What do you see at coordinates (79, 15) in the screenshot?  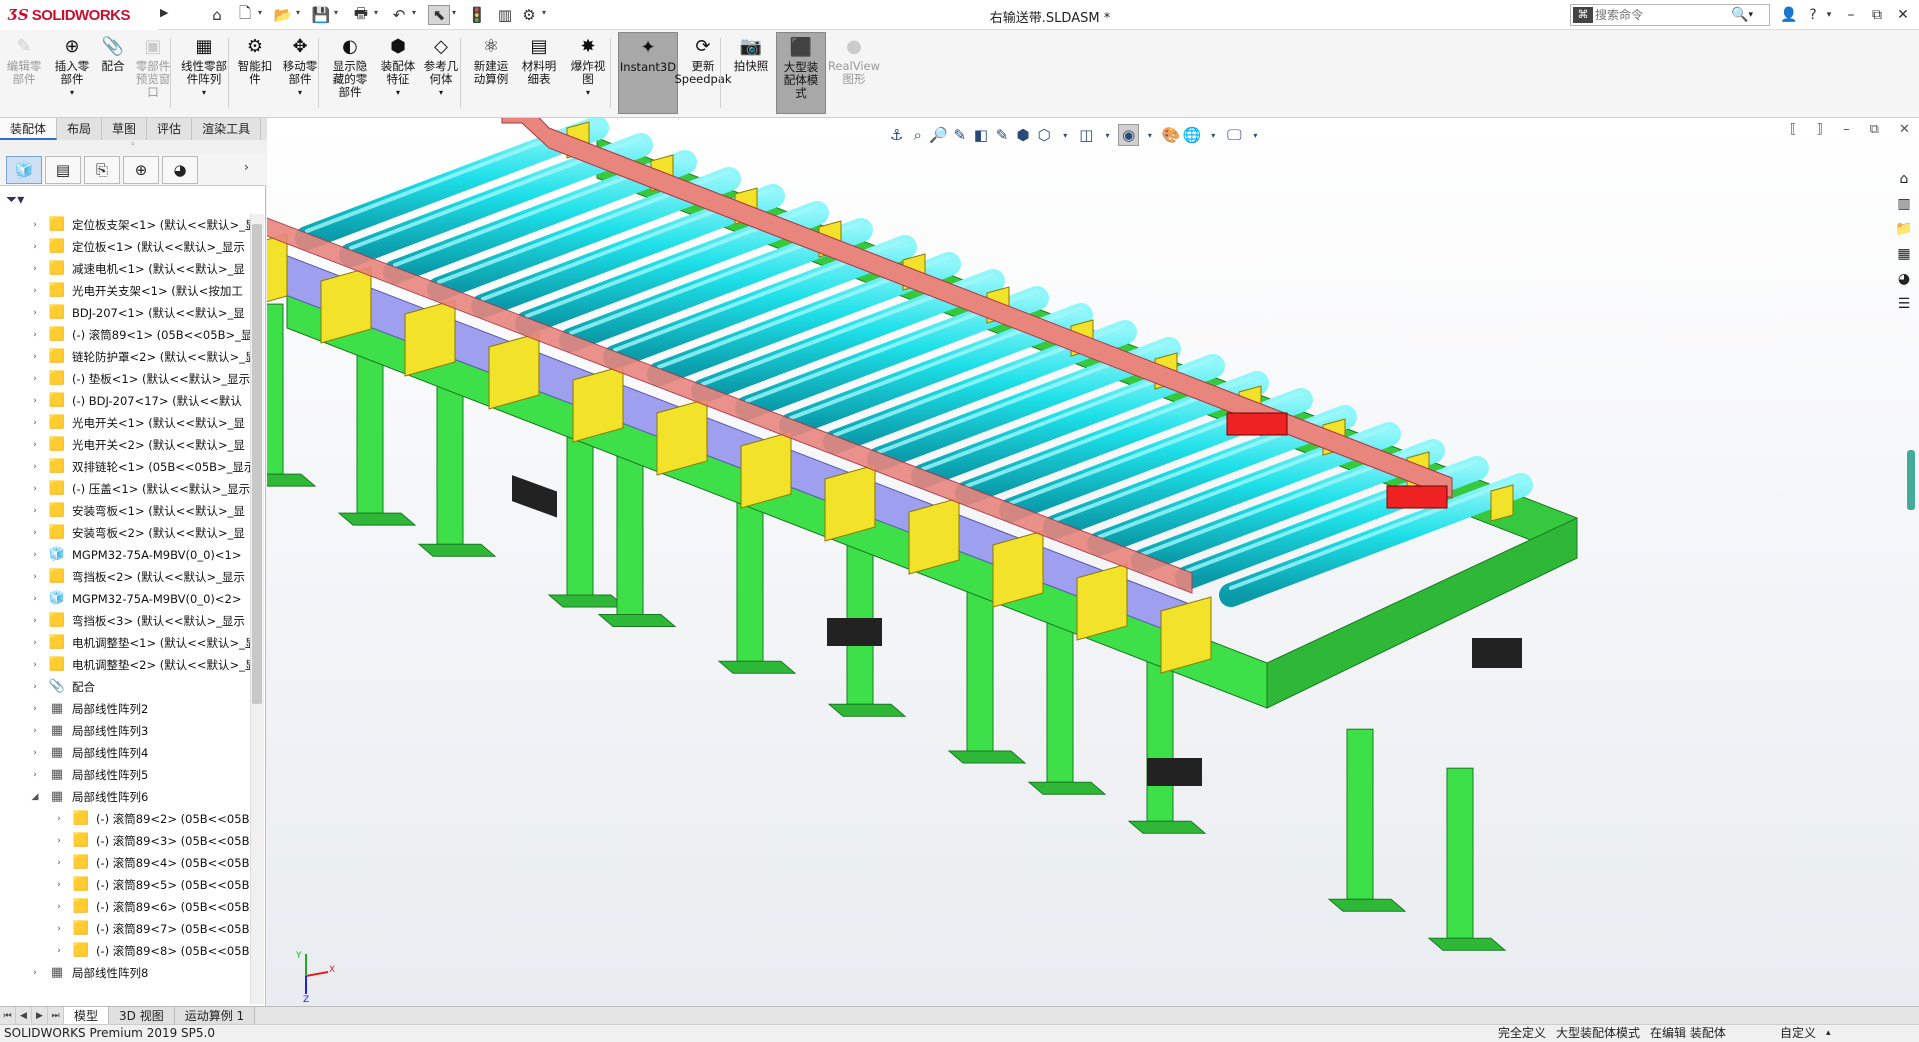 I see `solidworks-logo: ƷS SOLIDWORKS` at bounding box center [79, 15].